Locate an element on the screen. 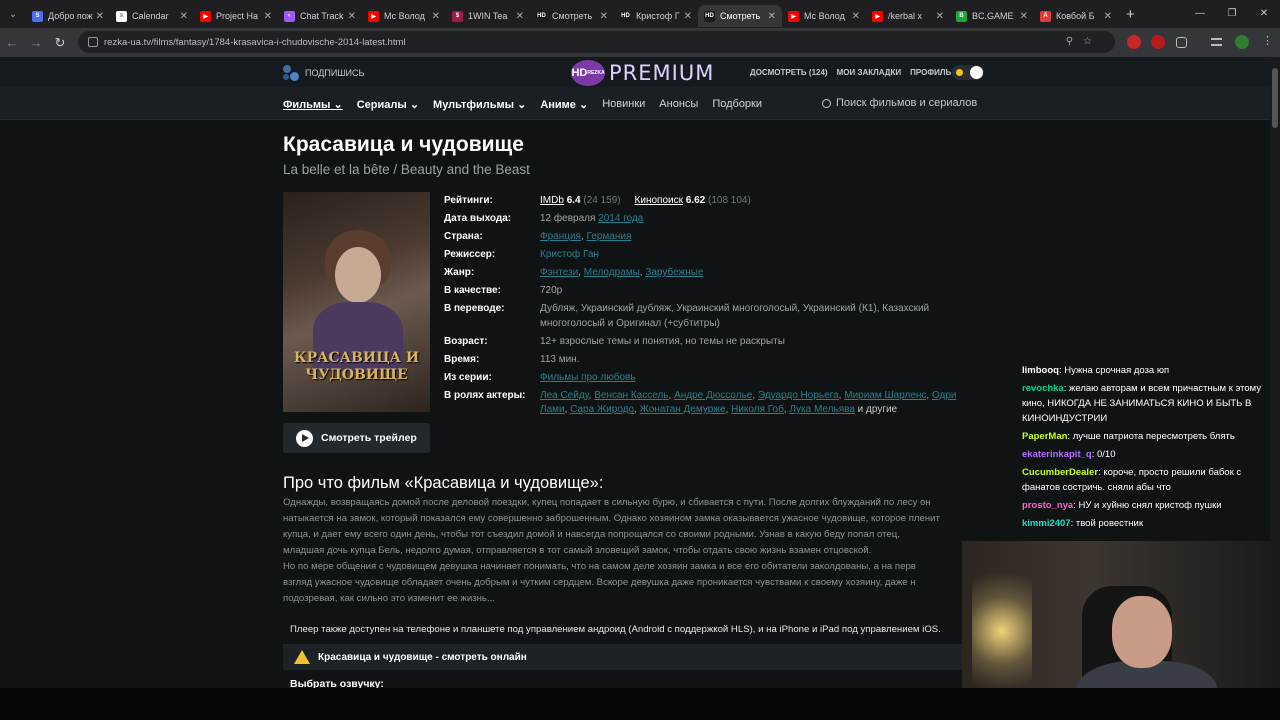 This screenshot has width=1280, height=720. close-window-icon: ✕ is located at coordinates (1264, 14).